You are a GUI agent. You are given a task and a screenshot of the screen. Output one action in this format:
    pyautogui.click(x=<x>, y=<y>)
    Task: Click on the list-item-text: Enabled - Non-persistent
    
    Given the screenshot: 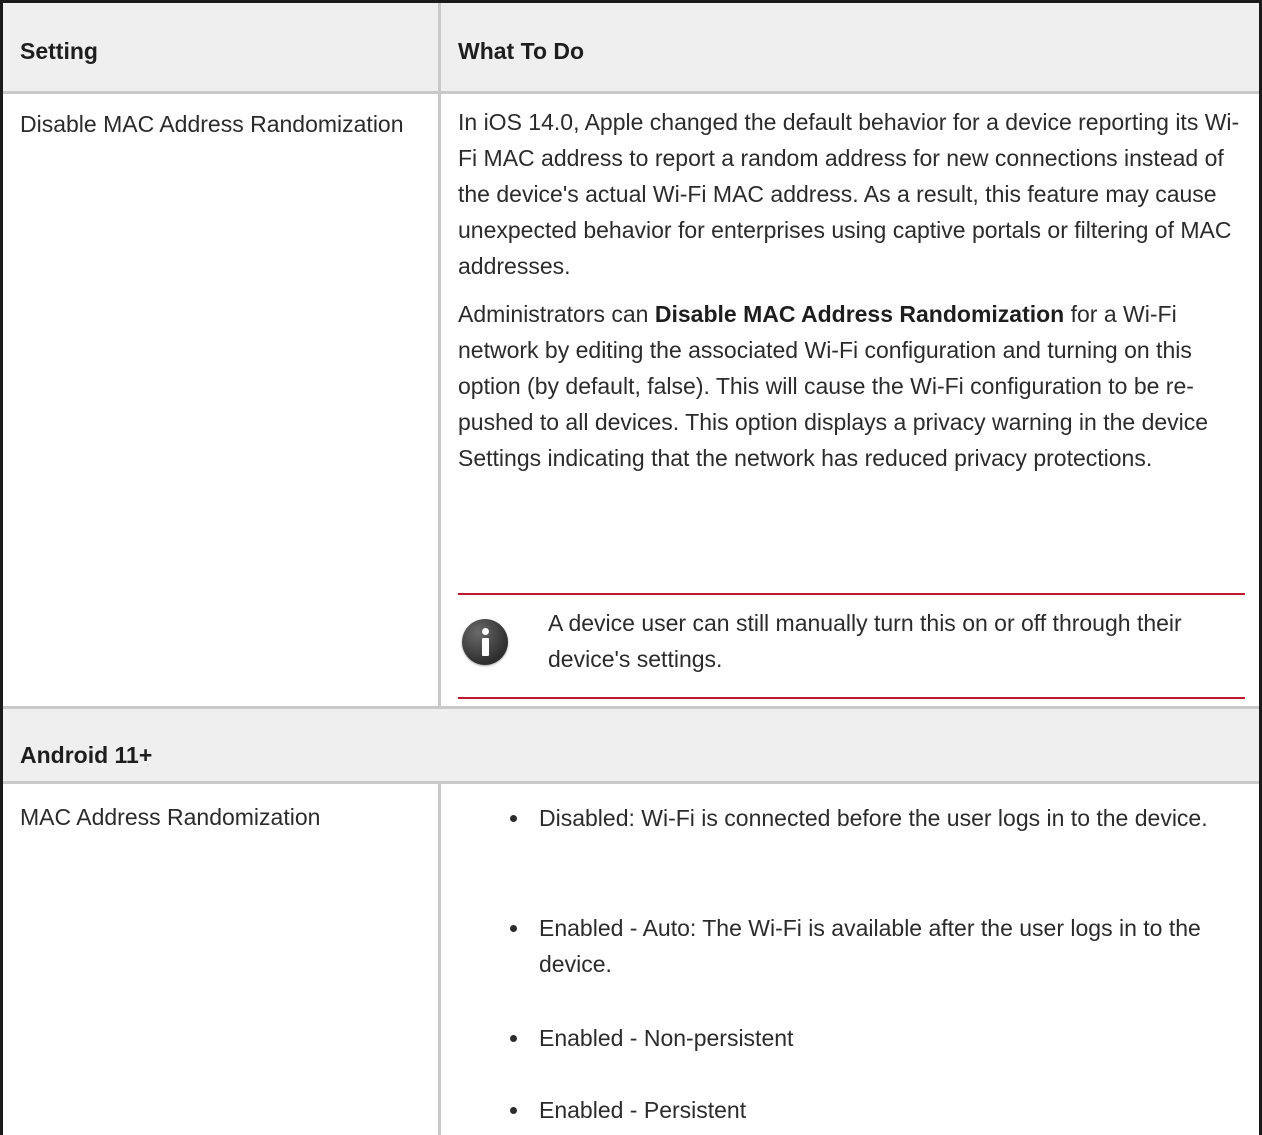 What is the action you would take?
    pyautogui.click(x=666, y=1038)
    